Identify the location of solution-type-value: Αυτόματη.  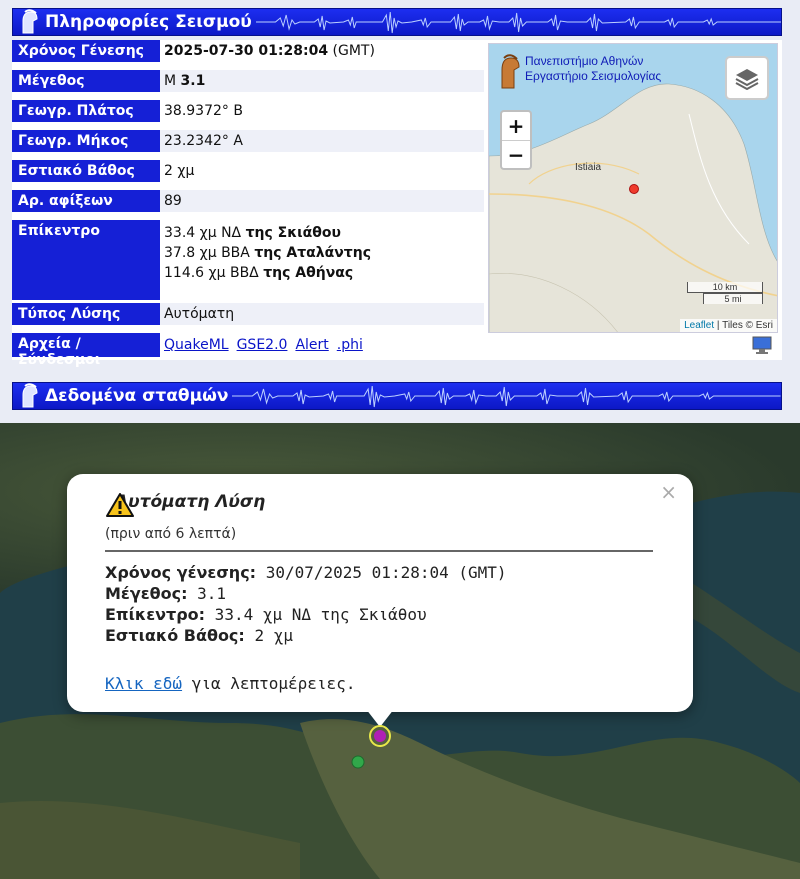
(322, 315).